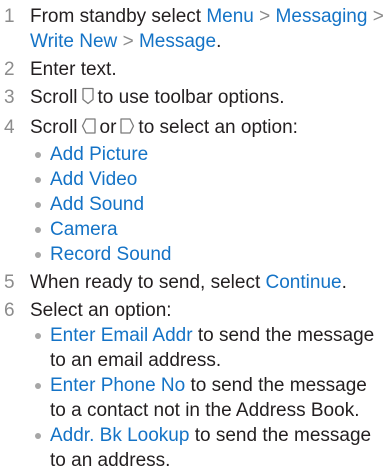 The height and width of the screenshot is (473, 384). Describe the element at coordinates (207, 254) in the screenshot. I see `list-item: Record Sound` at that location.